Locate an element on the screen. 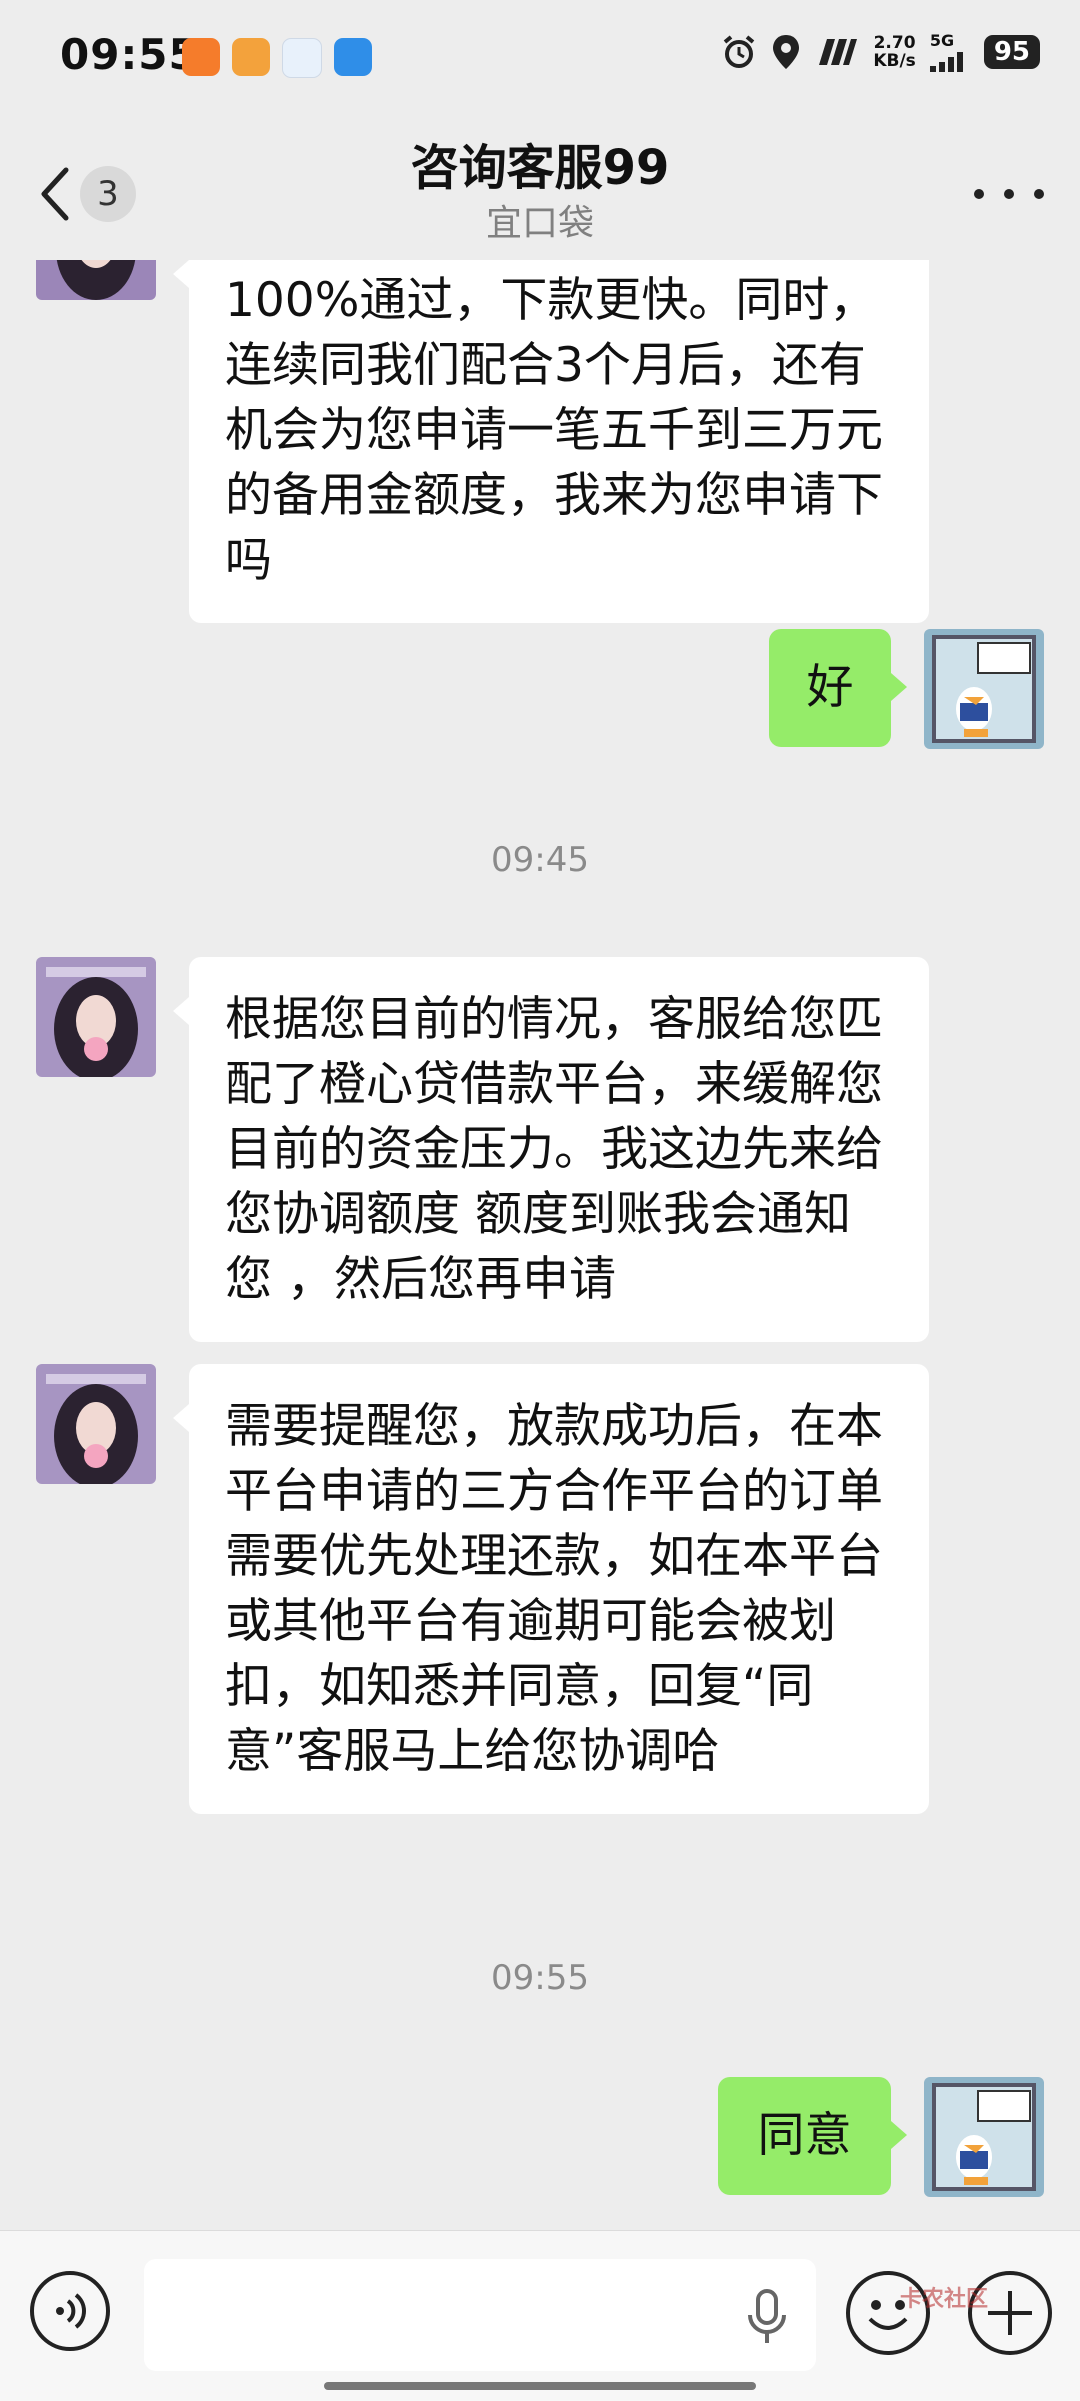 The image size is (1080, 2401). voice-input-button is located at coordinates (70, 2311).